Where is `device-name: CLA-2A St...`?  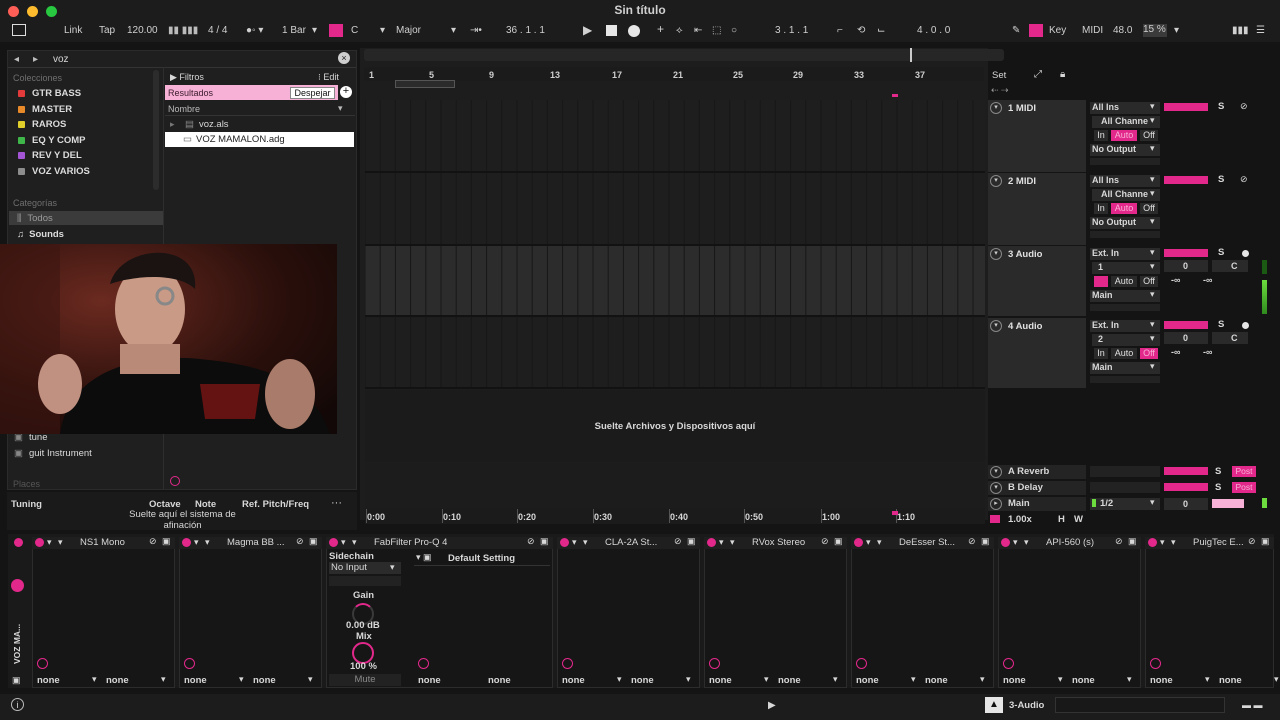
device-name: CLA-2A St... is located at coordinates (631, 542).